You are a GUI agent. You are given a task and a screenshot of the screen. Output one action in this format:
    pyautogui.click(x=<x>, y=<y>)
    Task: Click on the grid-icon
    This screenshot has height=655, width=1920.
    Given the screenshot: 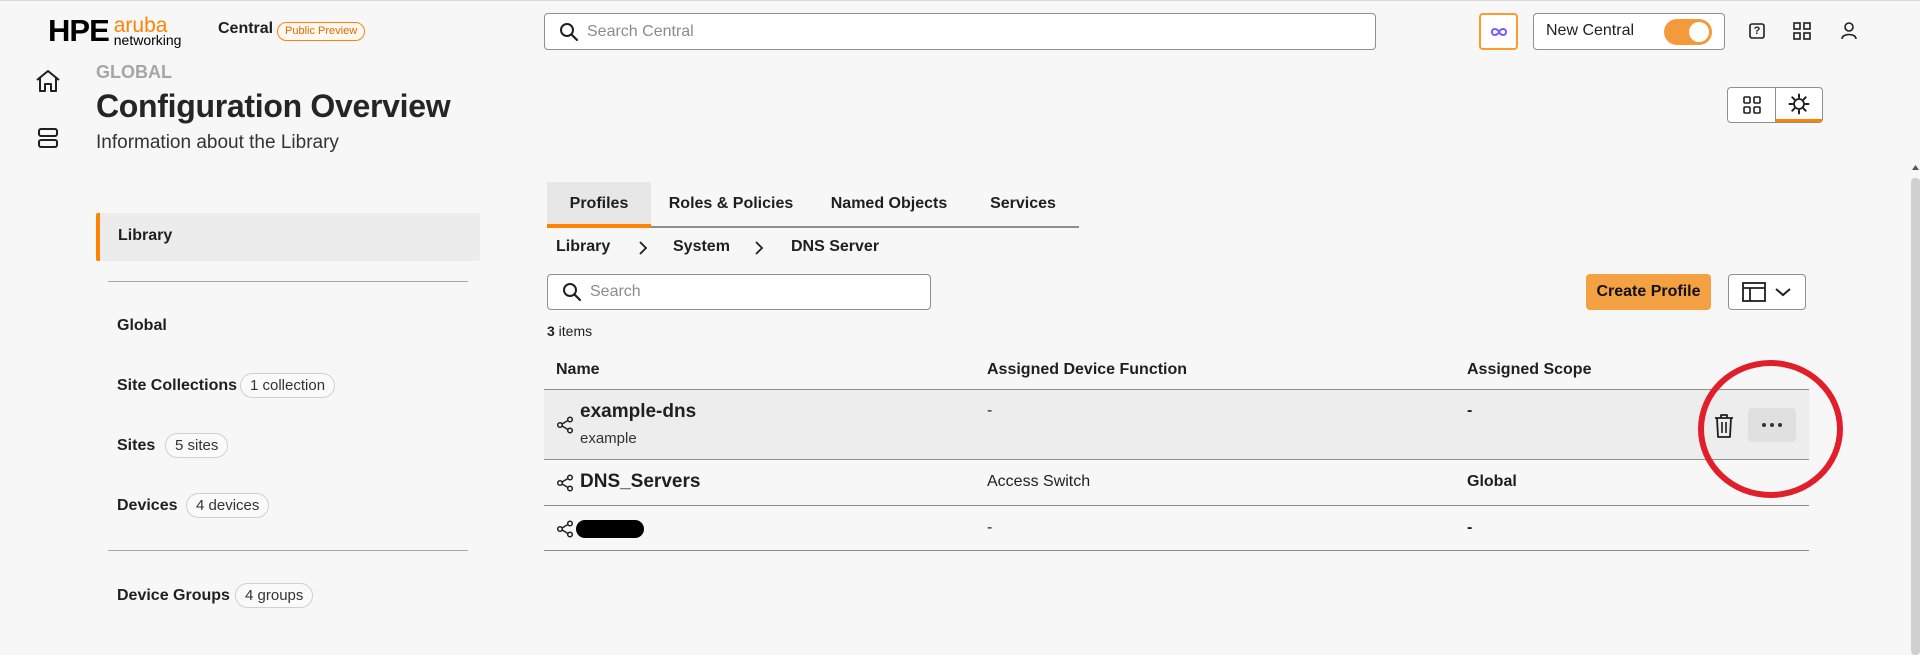 What is the action you would take?
    pyautogui.click(x=1751, y=105)
    